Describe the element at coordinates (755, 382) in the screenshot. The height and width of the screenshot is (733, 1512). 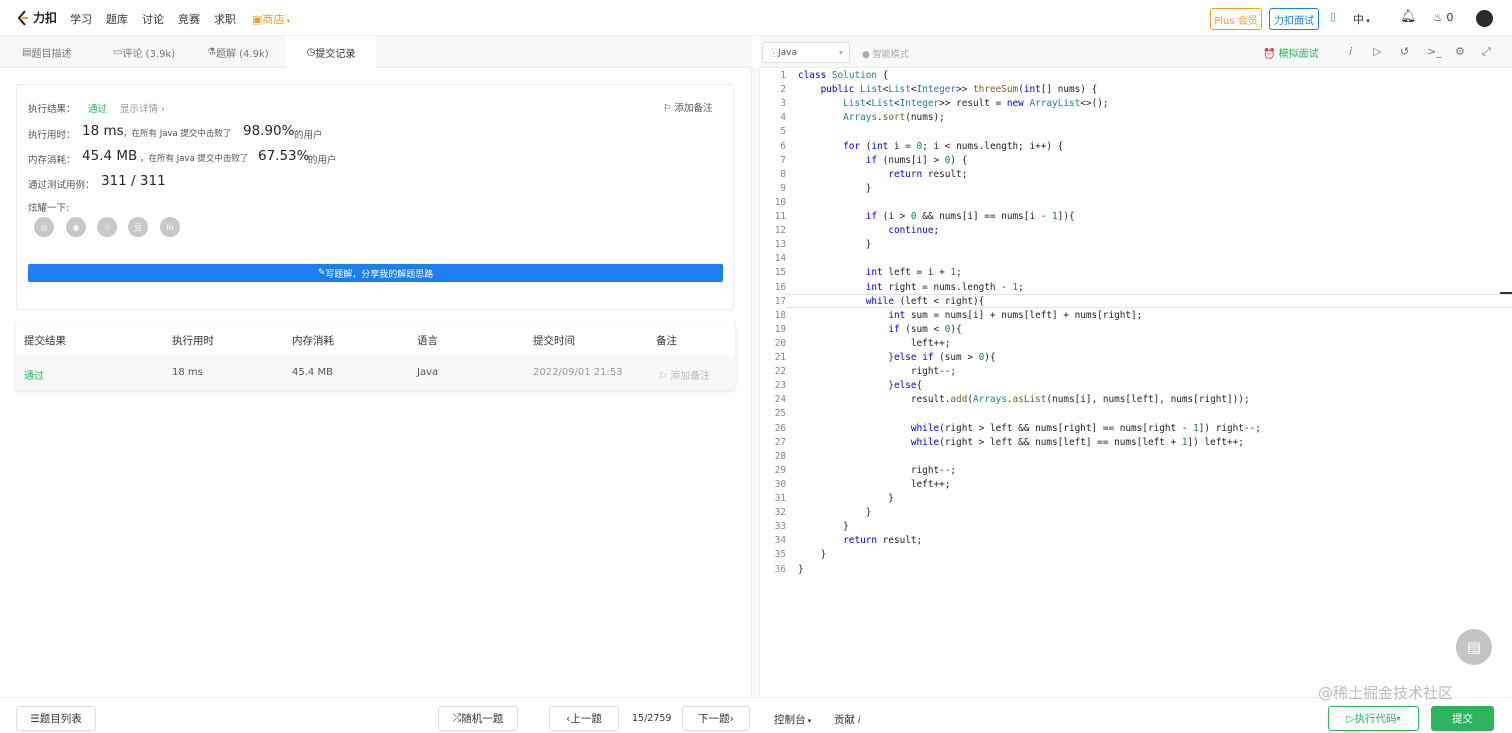
I see `pane-divider` at that location.